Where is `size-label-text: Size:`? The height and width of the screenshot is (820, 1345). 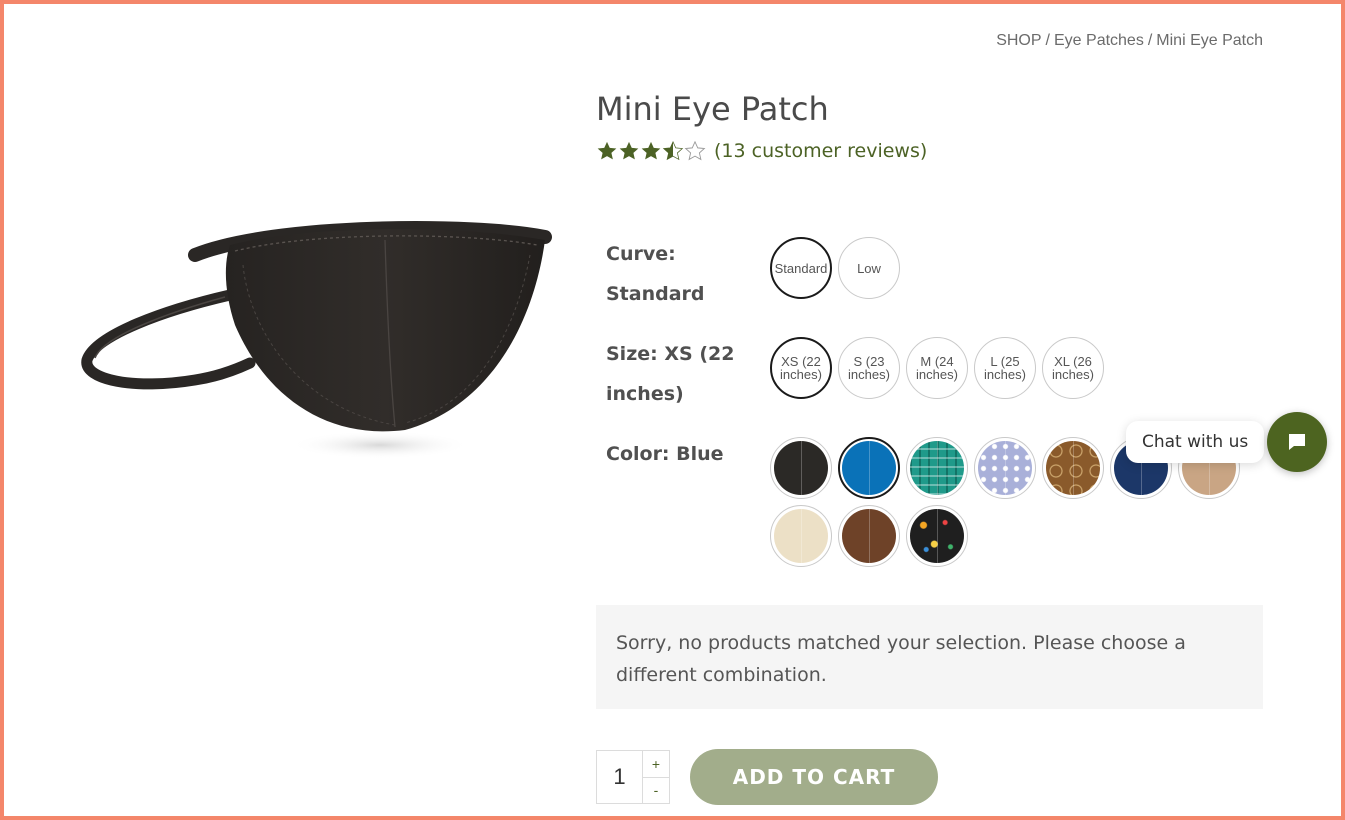 size-label-text: Size: is located at coordinates (632, 354).